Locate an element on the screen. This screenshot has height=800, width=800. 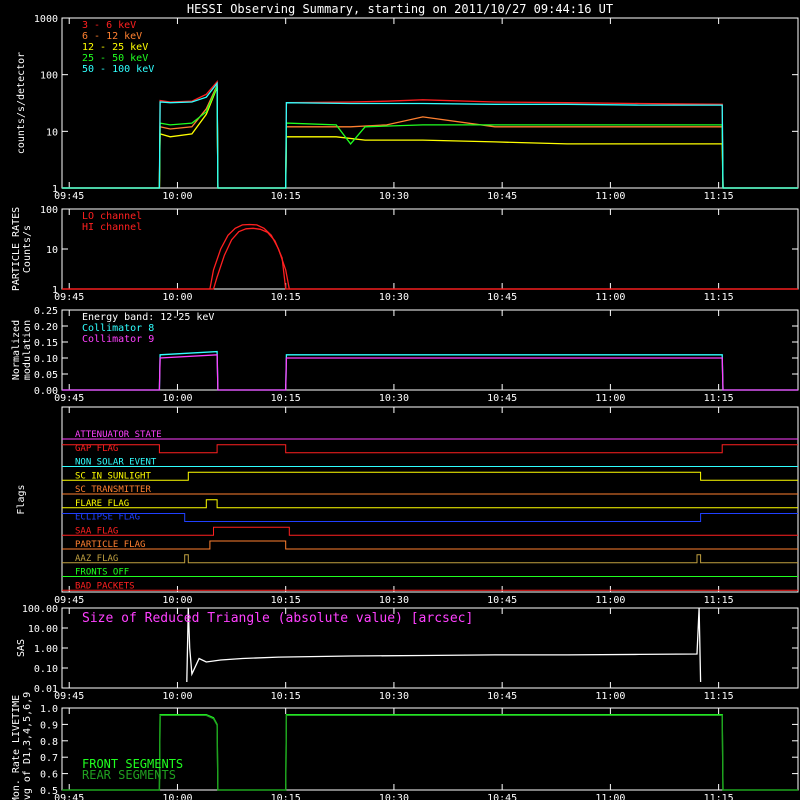
y-tick-label: 0.8 is located at coordinates (49, 742).